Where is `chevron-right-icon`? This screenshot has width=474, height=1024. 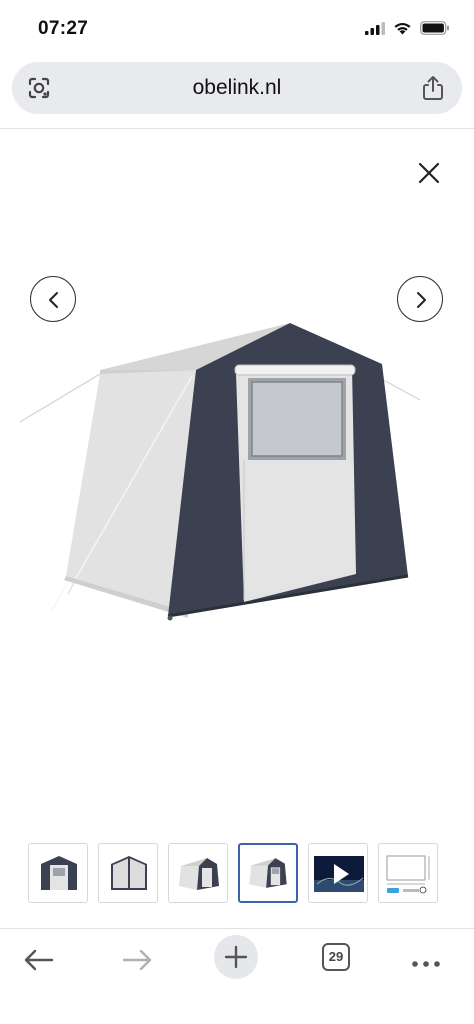
chevron-right-icon is located at coordinates (421, 300).